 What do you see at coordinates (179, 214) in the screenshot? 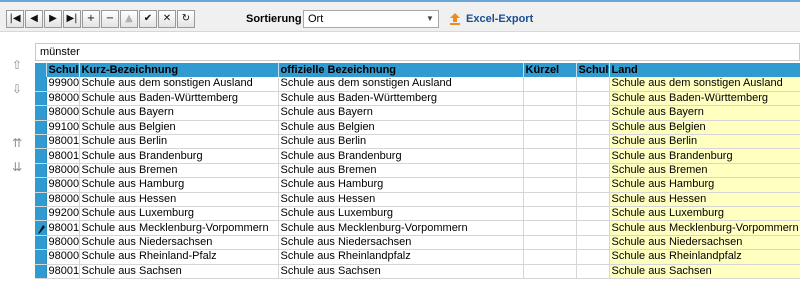
I see `kurz-bezeichnung-cell: Schule aus Luxemburg` at bounding box center [179, 214].